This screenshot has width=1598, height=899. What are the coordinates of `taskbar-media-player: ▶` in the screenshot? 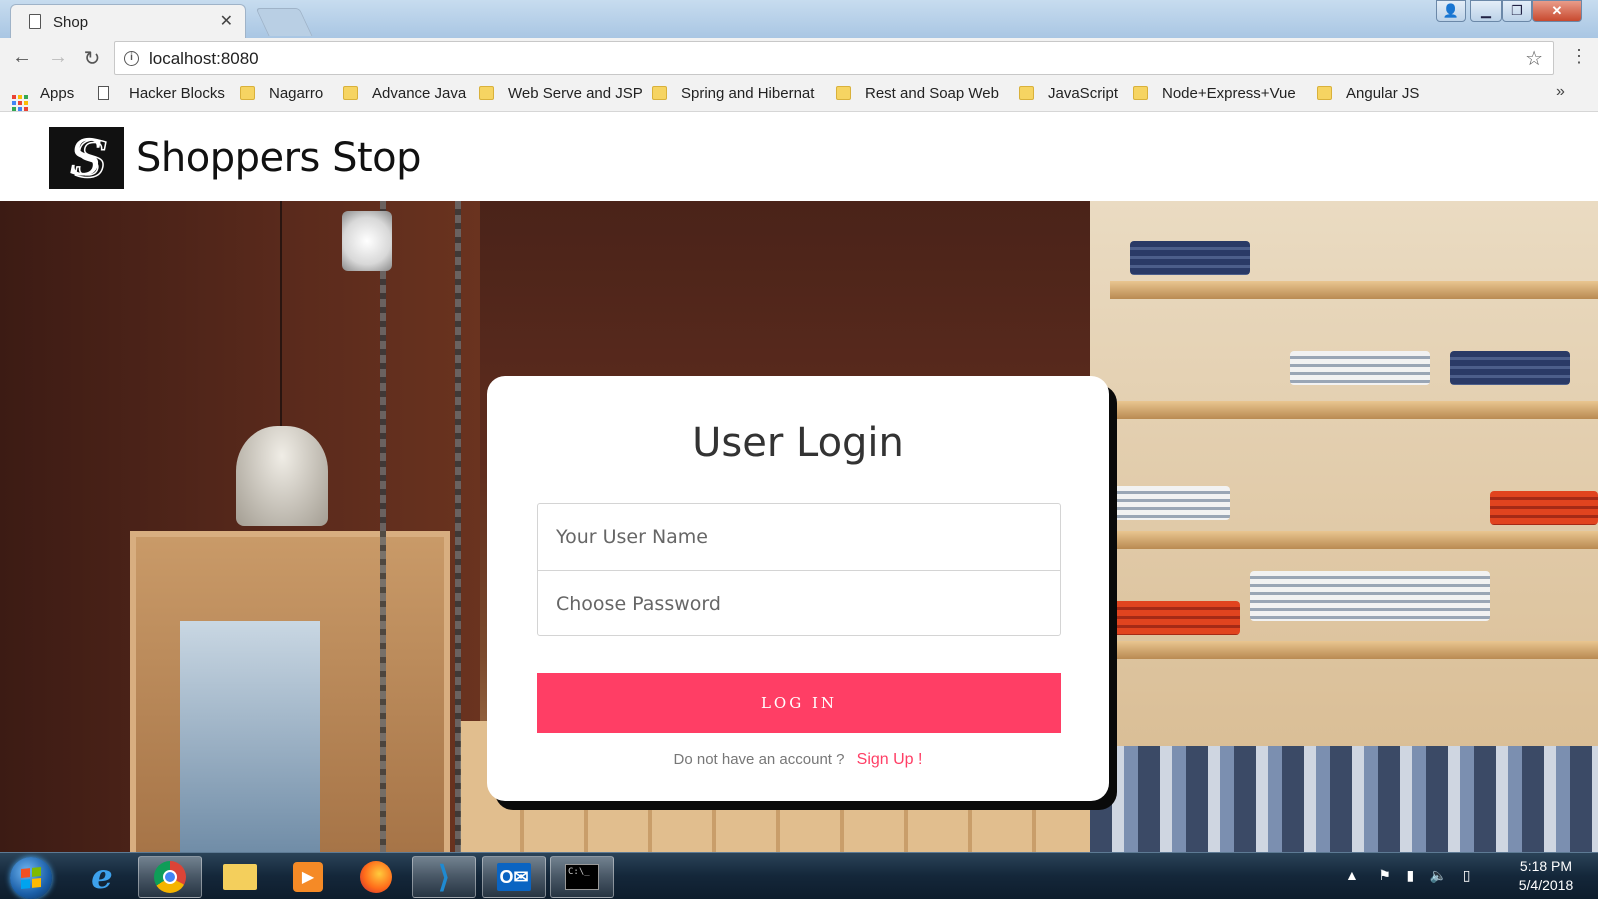 It's located at (308, 877).